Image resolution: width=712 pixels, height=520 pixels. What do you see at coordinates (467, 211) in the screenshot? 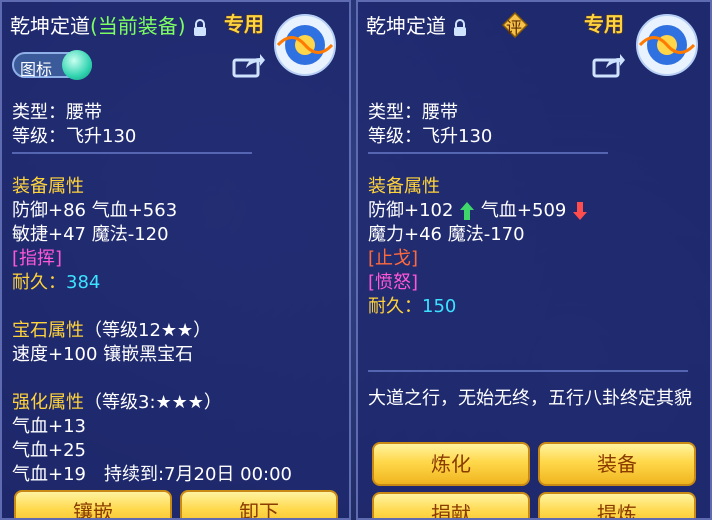
I see `arrow-up-icon` at bounding box center [467, 211].